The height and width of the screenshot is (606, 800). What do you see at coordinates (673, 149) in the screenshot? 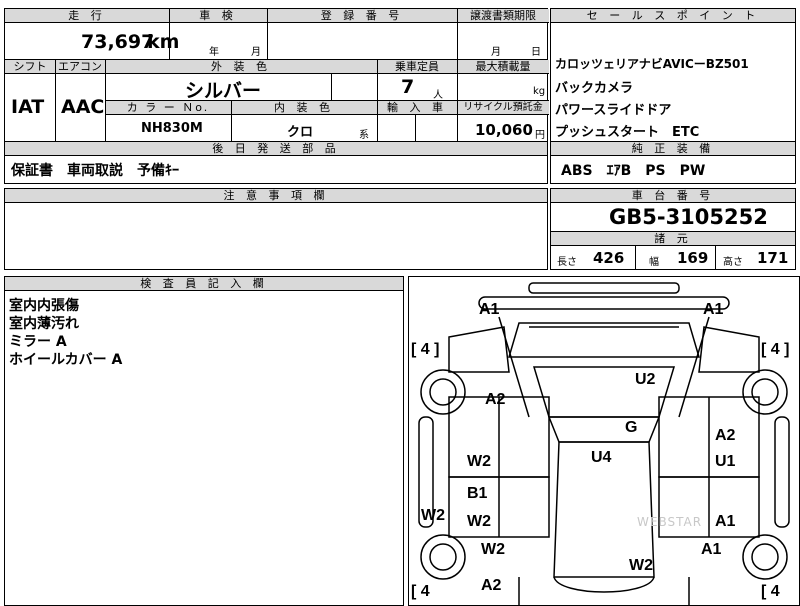
I see `genuine-equipment-header: 純 正 装 備` at bounding box center [673, 149].